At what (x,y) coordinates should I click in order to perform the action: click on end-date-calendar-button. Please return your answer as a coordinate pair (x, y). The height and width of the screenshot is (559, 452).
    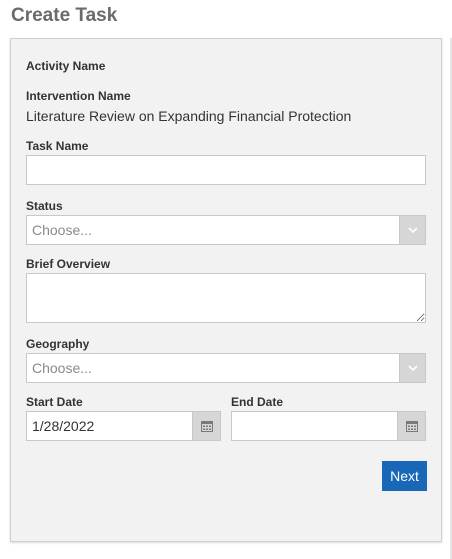
    Looking at the image, I should click on (411, 426).